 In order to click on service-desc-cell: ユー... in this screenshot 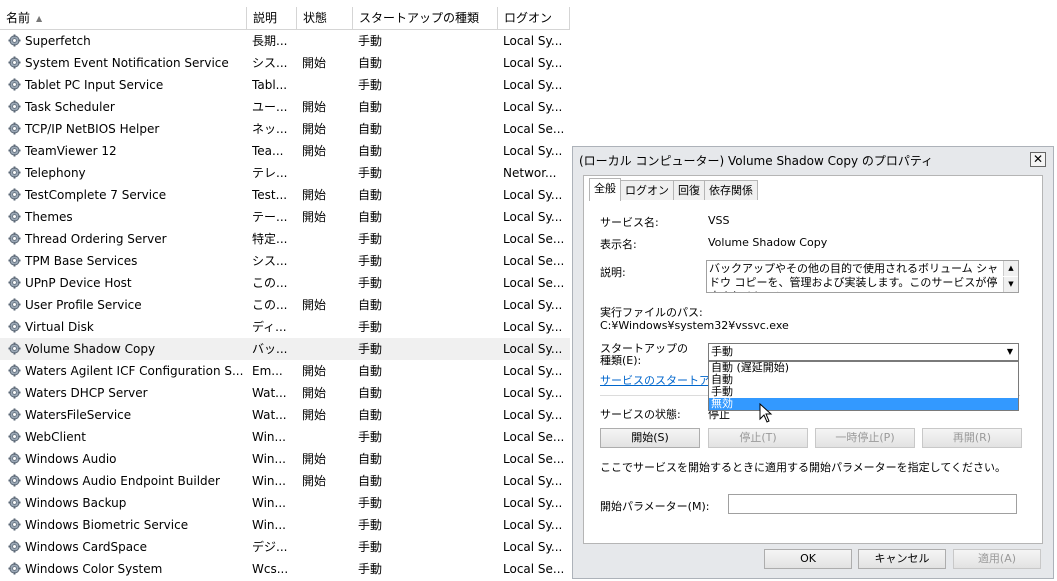, I will do `click(270, 107)`.